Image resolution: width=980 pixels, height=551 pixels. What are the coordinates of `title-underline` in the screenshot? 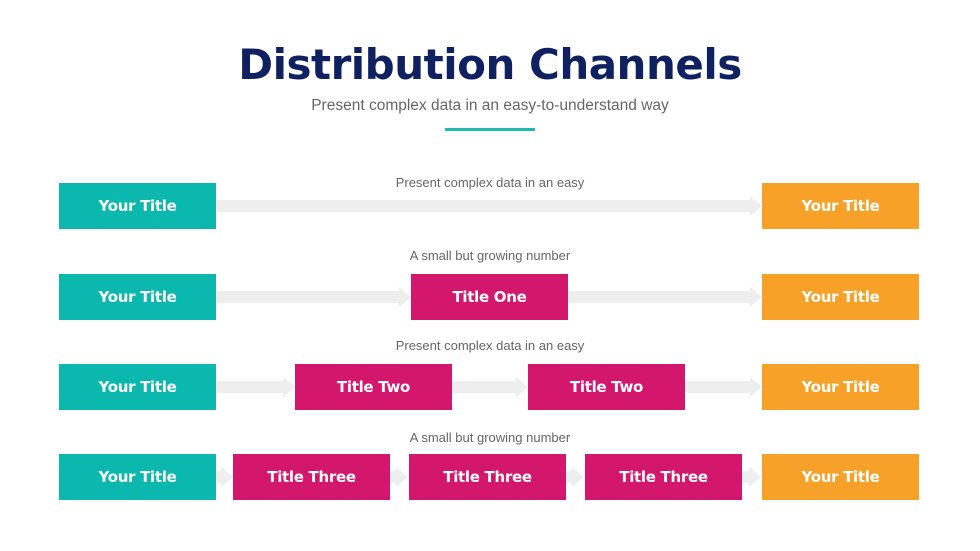 It's located at (490, 129).